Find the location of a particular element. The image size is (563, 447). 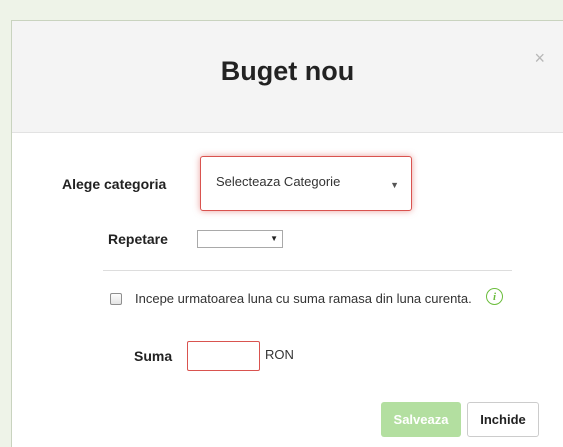

divider is located at coordinates (307, 270).